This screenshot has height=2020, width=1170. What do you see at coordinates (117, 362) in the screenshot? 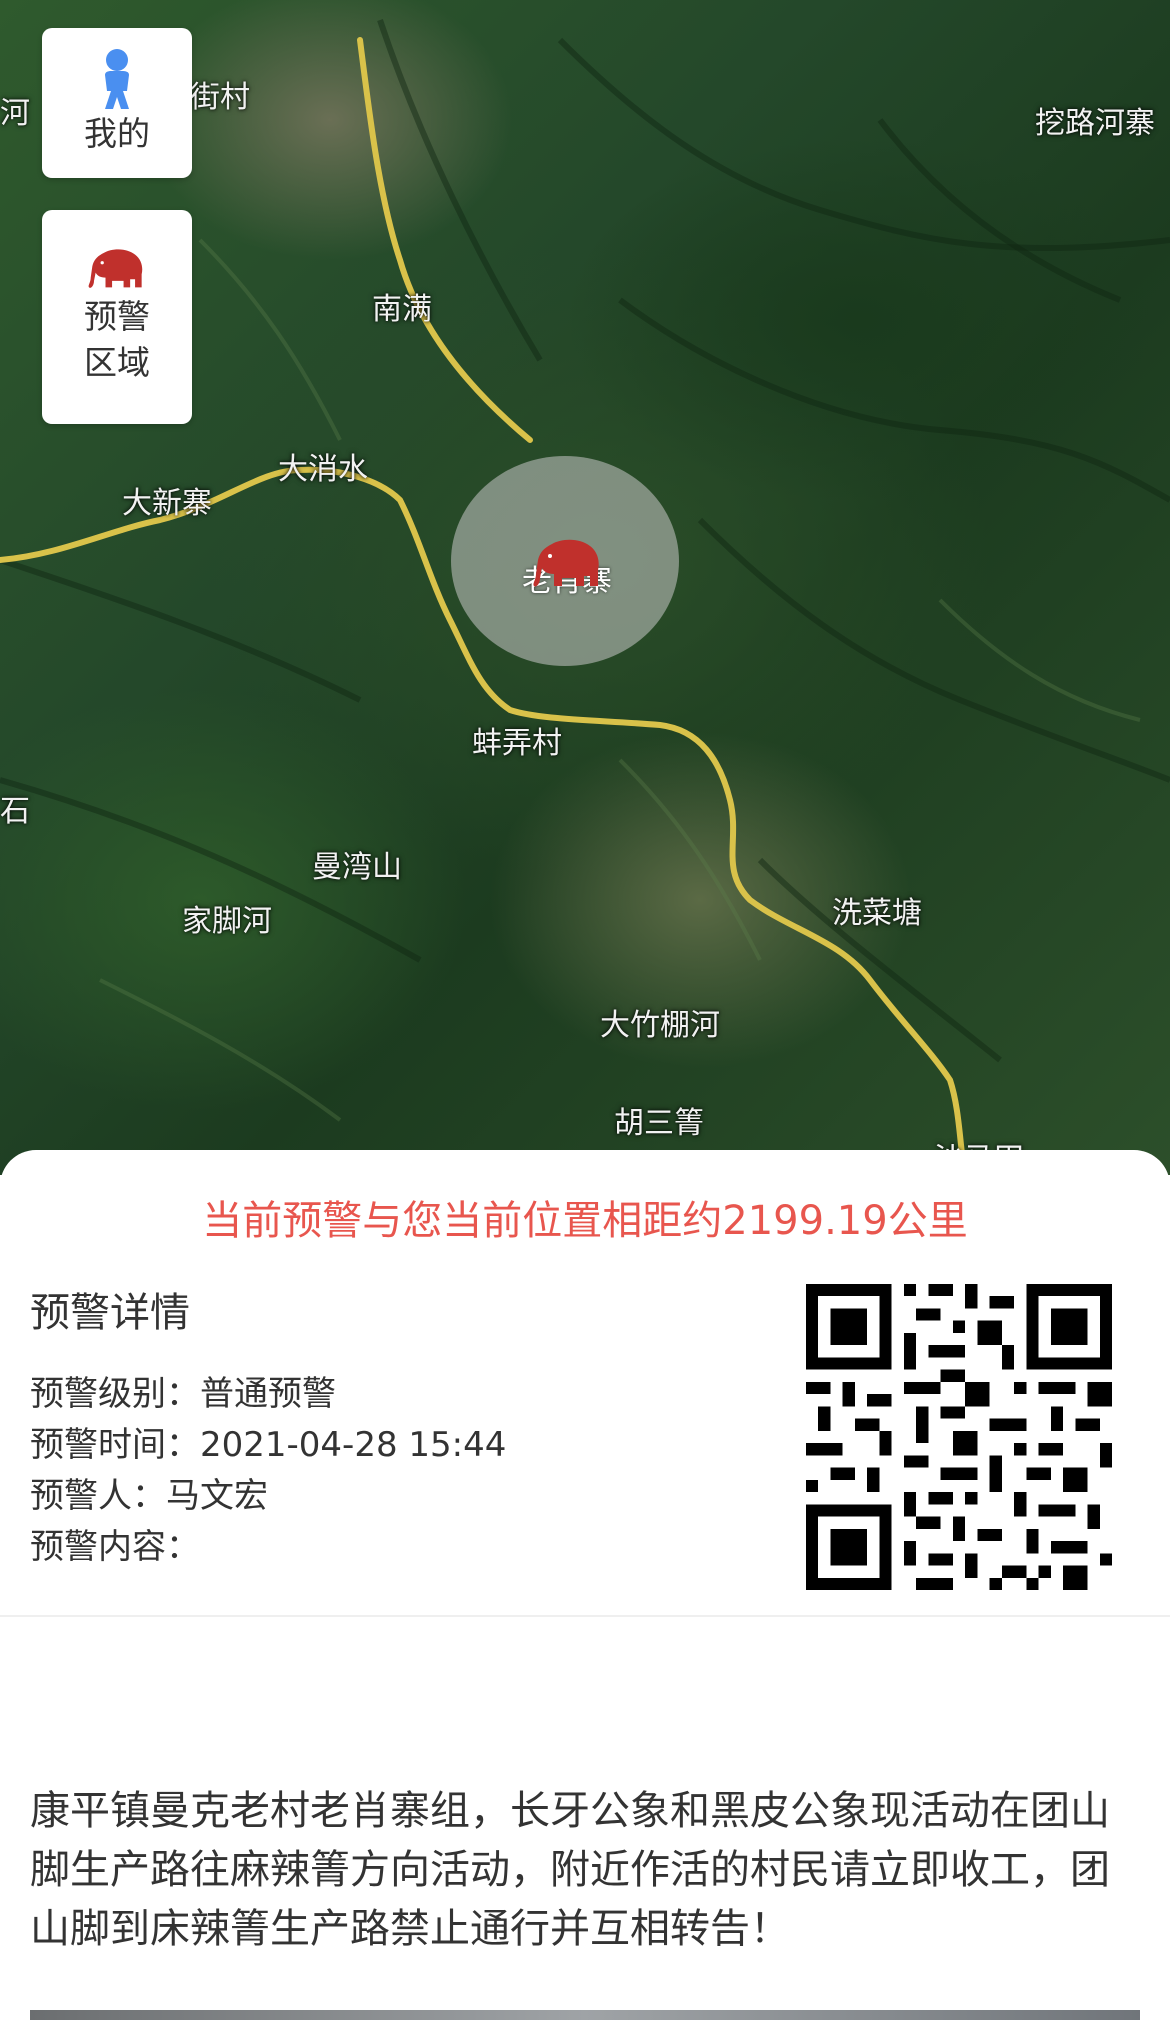
I see `warning-zone-label-line2: 区域` at bounding box center [117, 362].